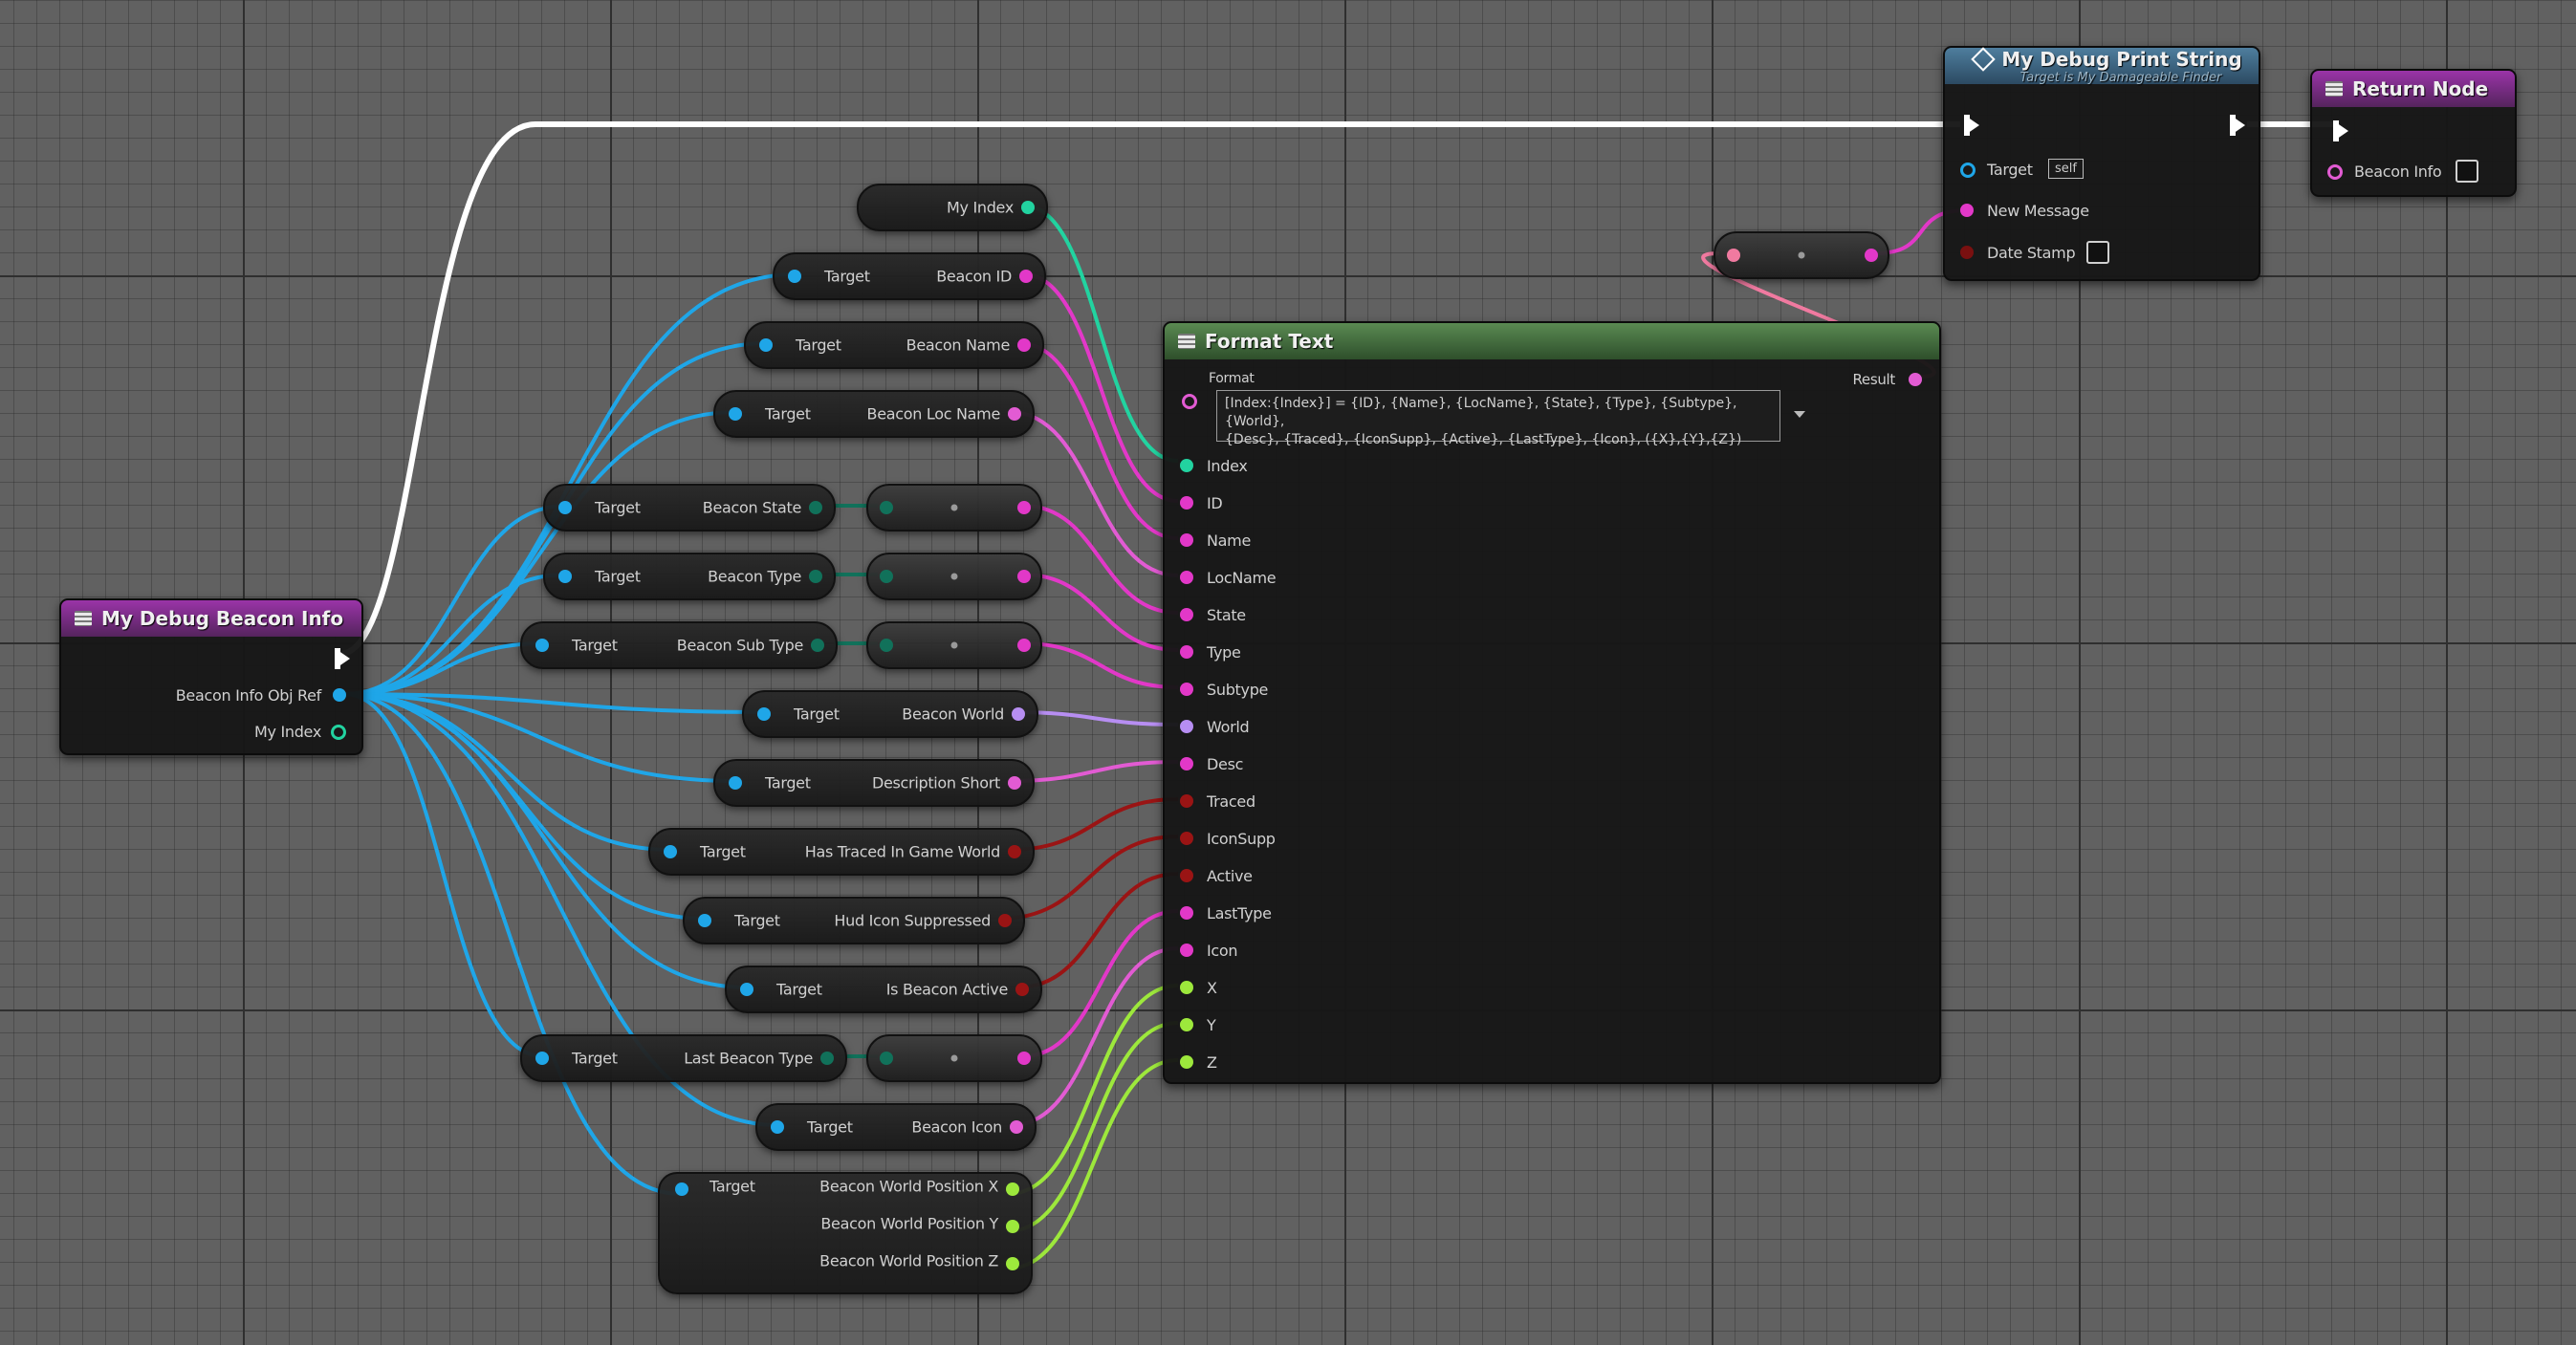 This screenshot has height=1345, width=2576. I want to click on pos-y-out-pin, so click(1012, 1226).